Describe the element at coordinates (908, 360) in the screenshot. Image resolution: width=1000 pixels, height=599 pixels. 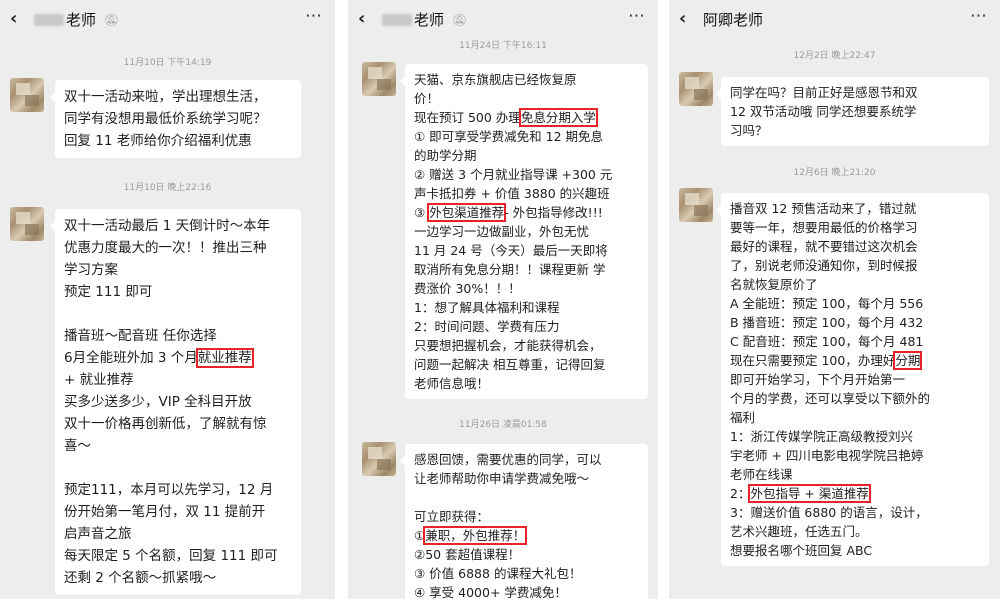
I see `highlight-box: 分期` at that location.